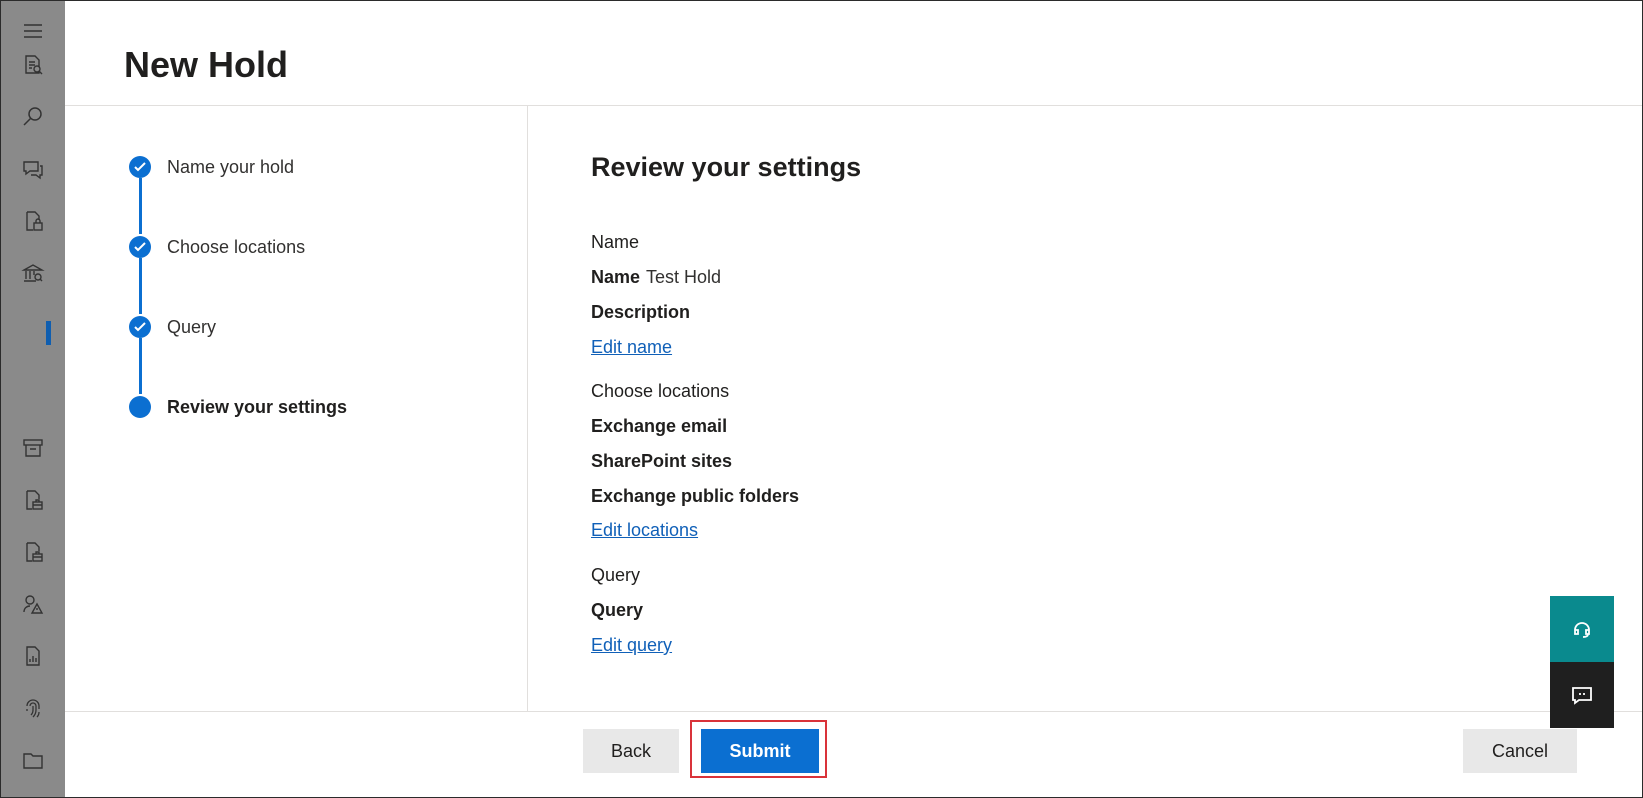 The width and height of the screenshot is (1643, 798). I want to click on document-chart-icon, so click(33, 656).